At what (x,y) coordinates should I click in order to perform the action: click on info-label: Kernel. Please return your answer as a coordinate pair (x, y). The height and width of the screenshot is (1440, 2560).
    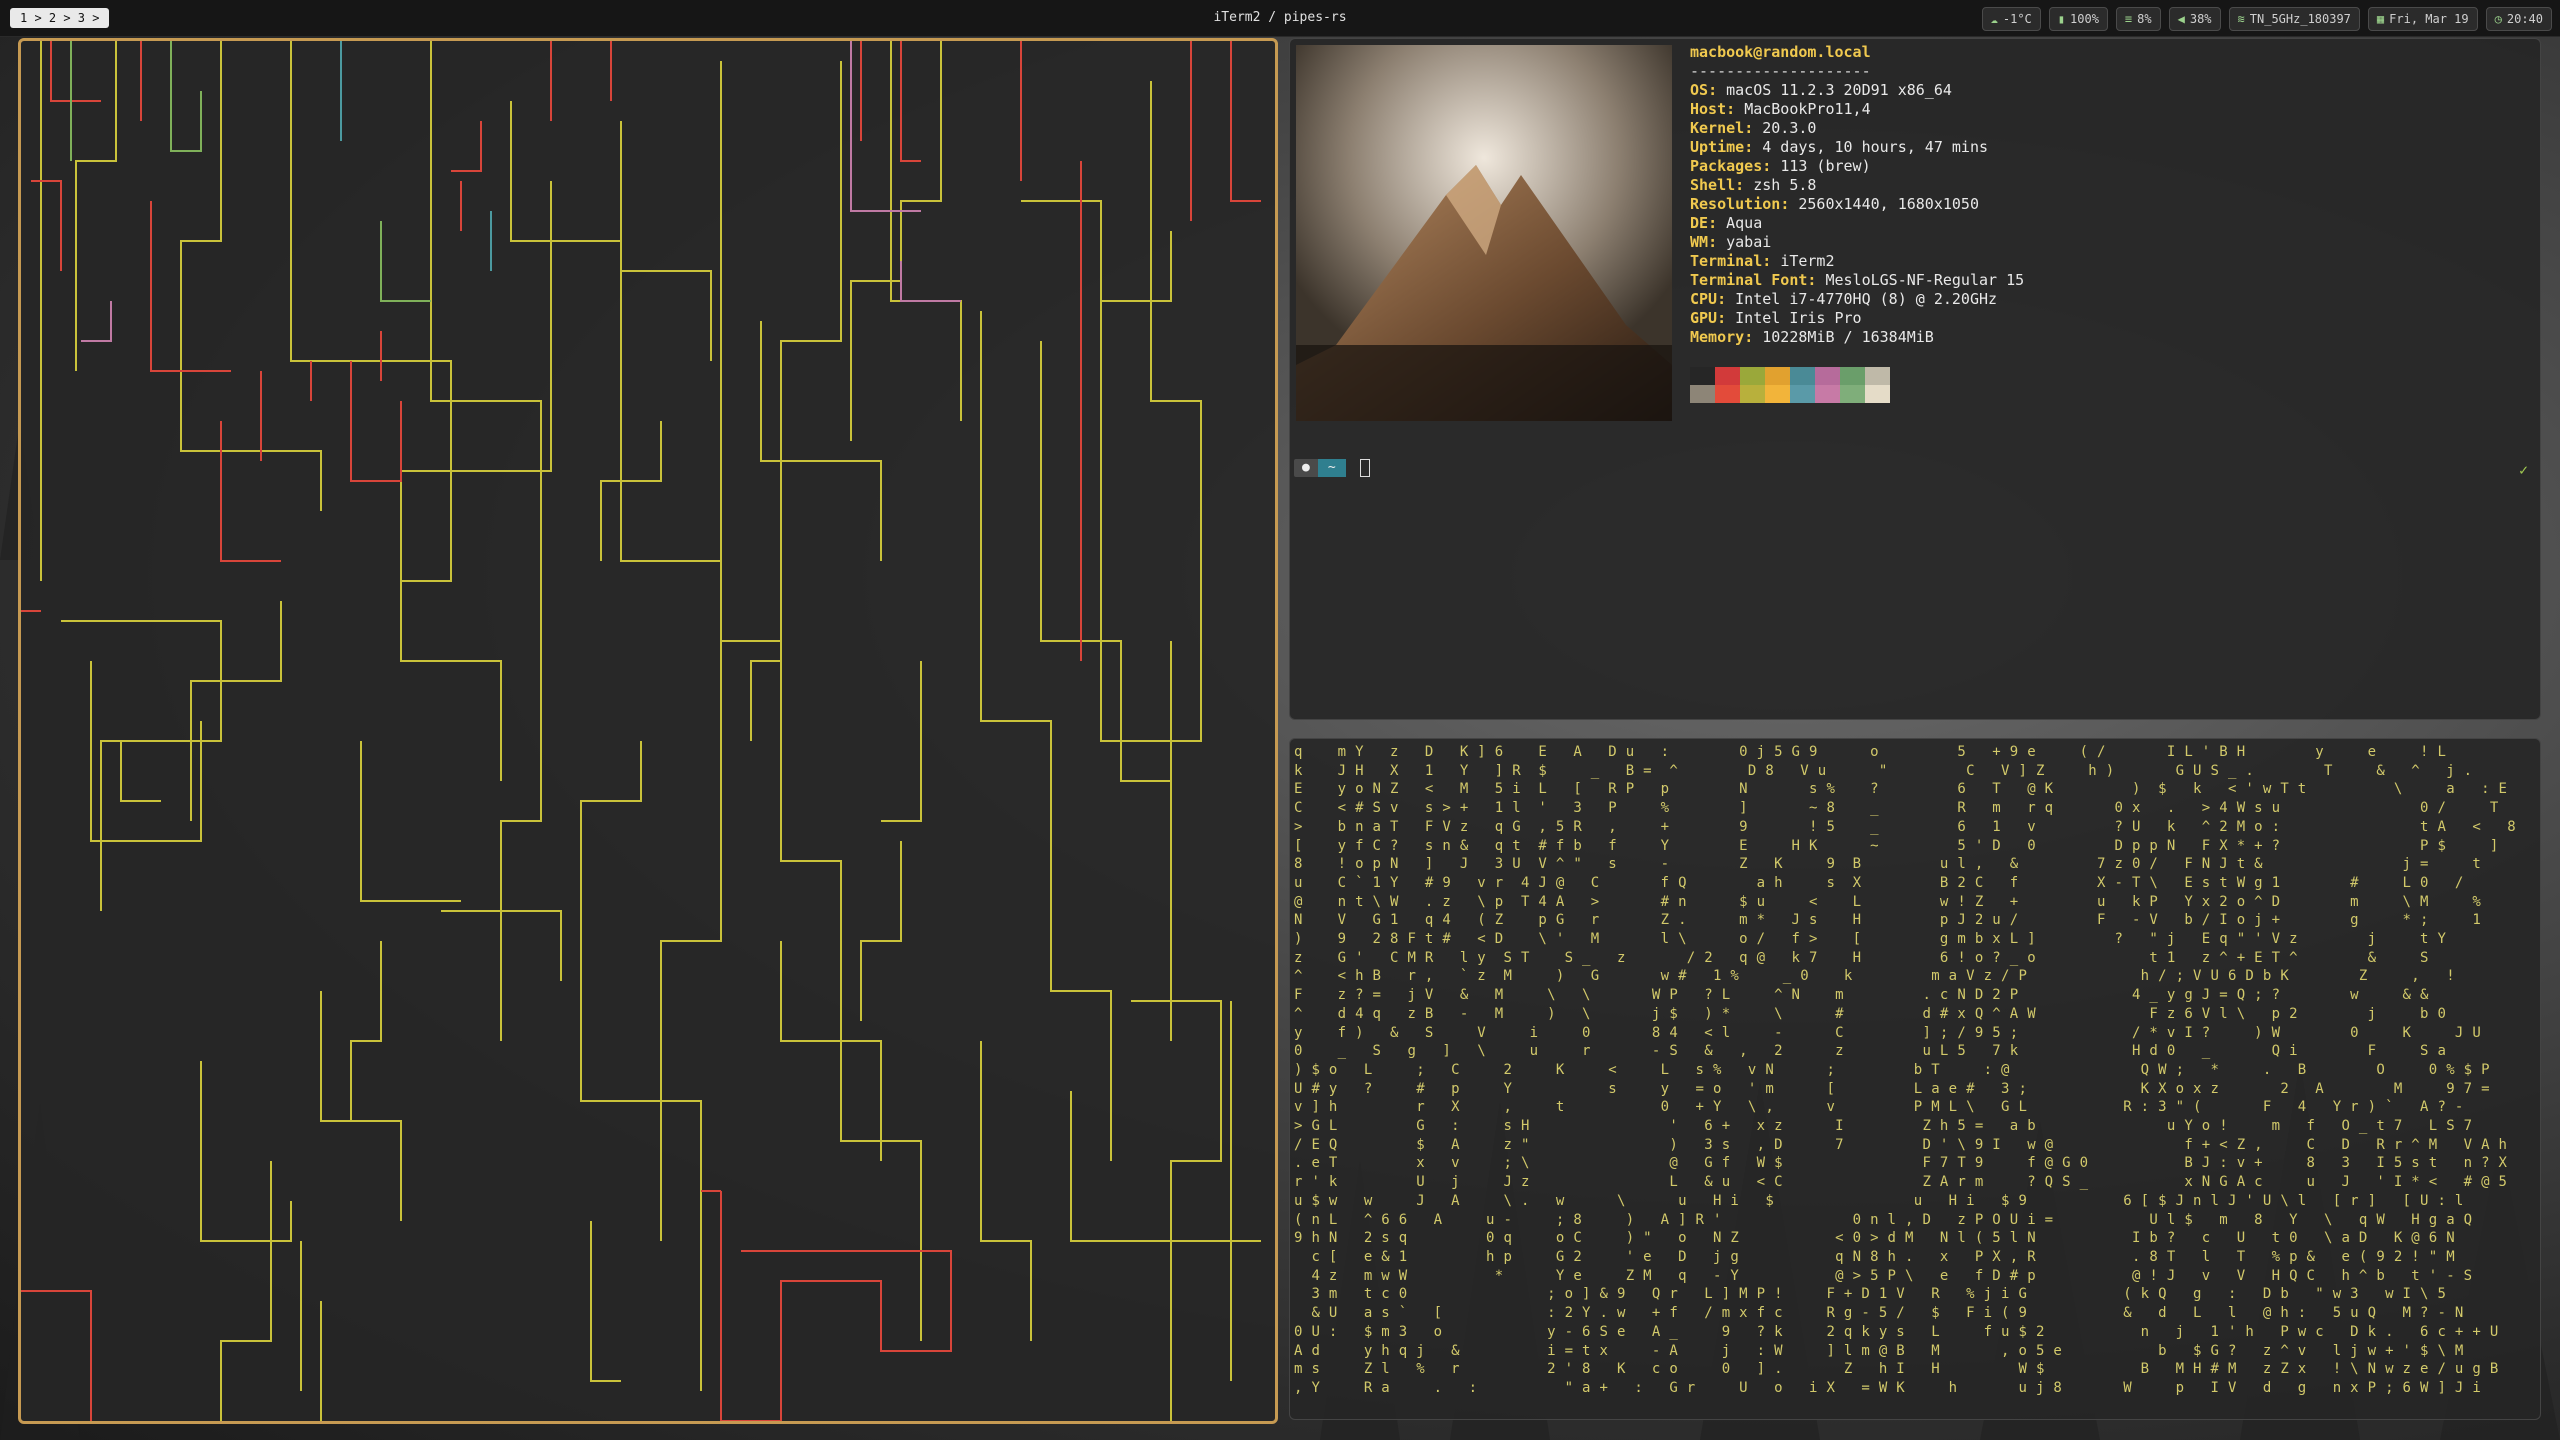
    Looking at the image, I should click on (1717, 128).